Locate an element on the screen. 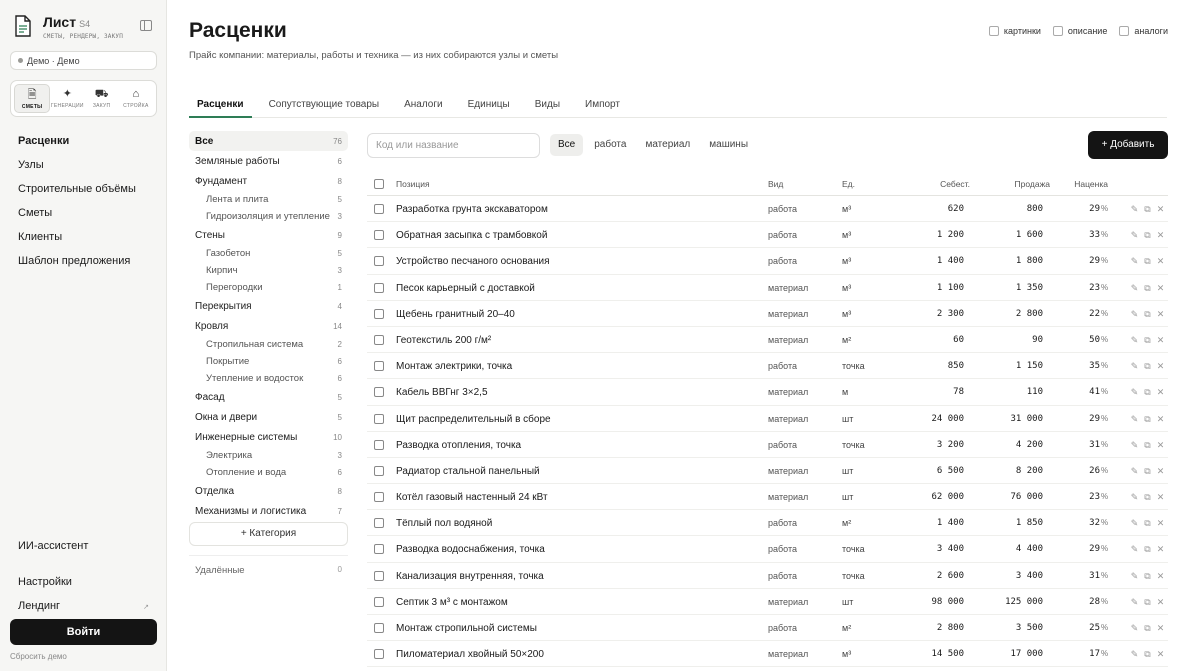 Image resolution: width=1200 pixels, height=671 pixels. category-item: Отделка 8 is located at coordinates (268, 491).